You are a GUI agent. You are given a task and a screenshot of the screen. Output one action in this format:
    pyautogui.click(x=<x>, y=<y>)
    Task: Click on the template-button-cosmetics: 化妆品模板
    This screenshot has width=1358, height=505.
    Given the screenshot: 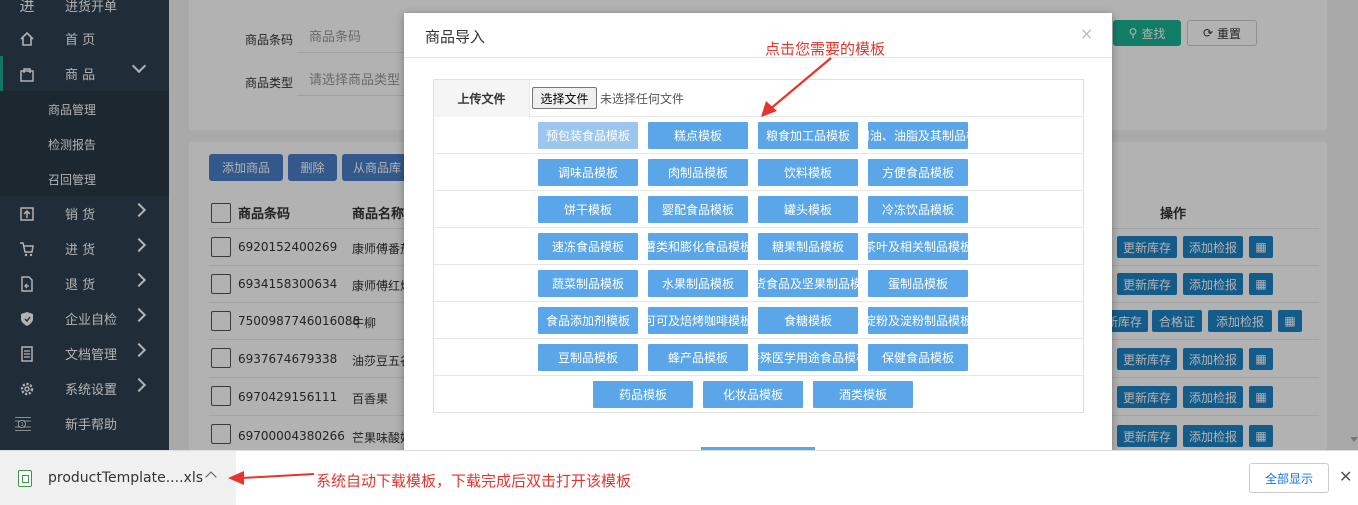 What is the action you would take?
    pyautogui.click(x=753, y=394)
    